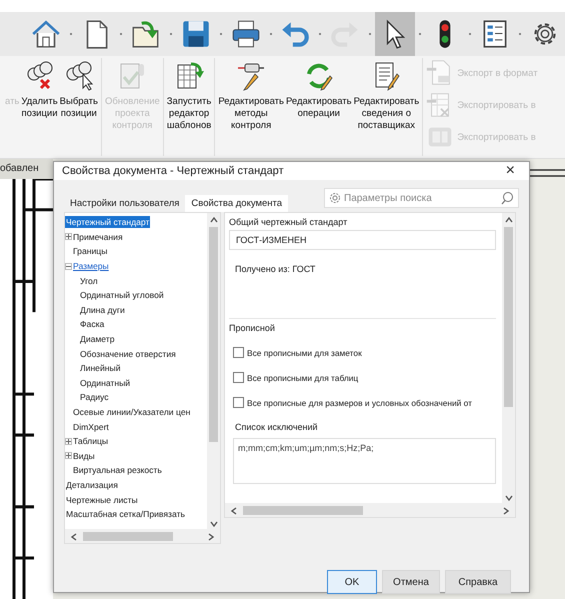 The width and height of the screenshot is (565, 599). Describe the element at coordinates (395, 34) in the screenshot. I see `pointer-button` at that location.